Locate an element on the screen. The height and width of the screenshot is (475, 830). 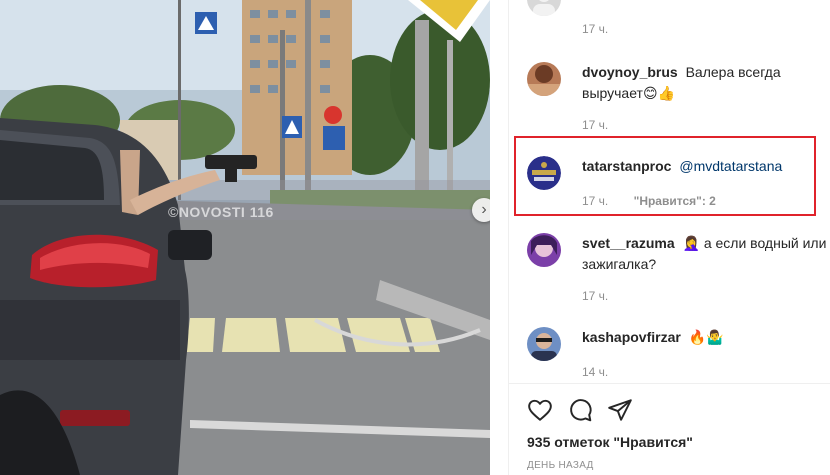
comment-username: svet__razuma is located at coordinates (628, 243).